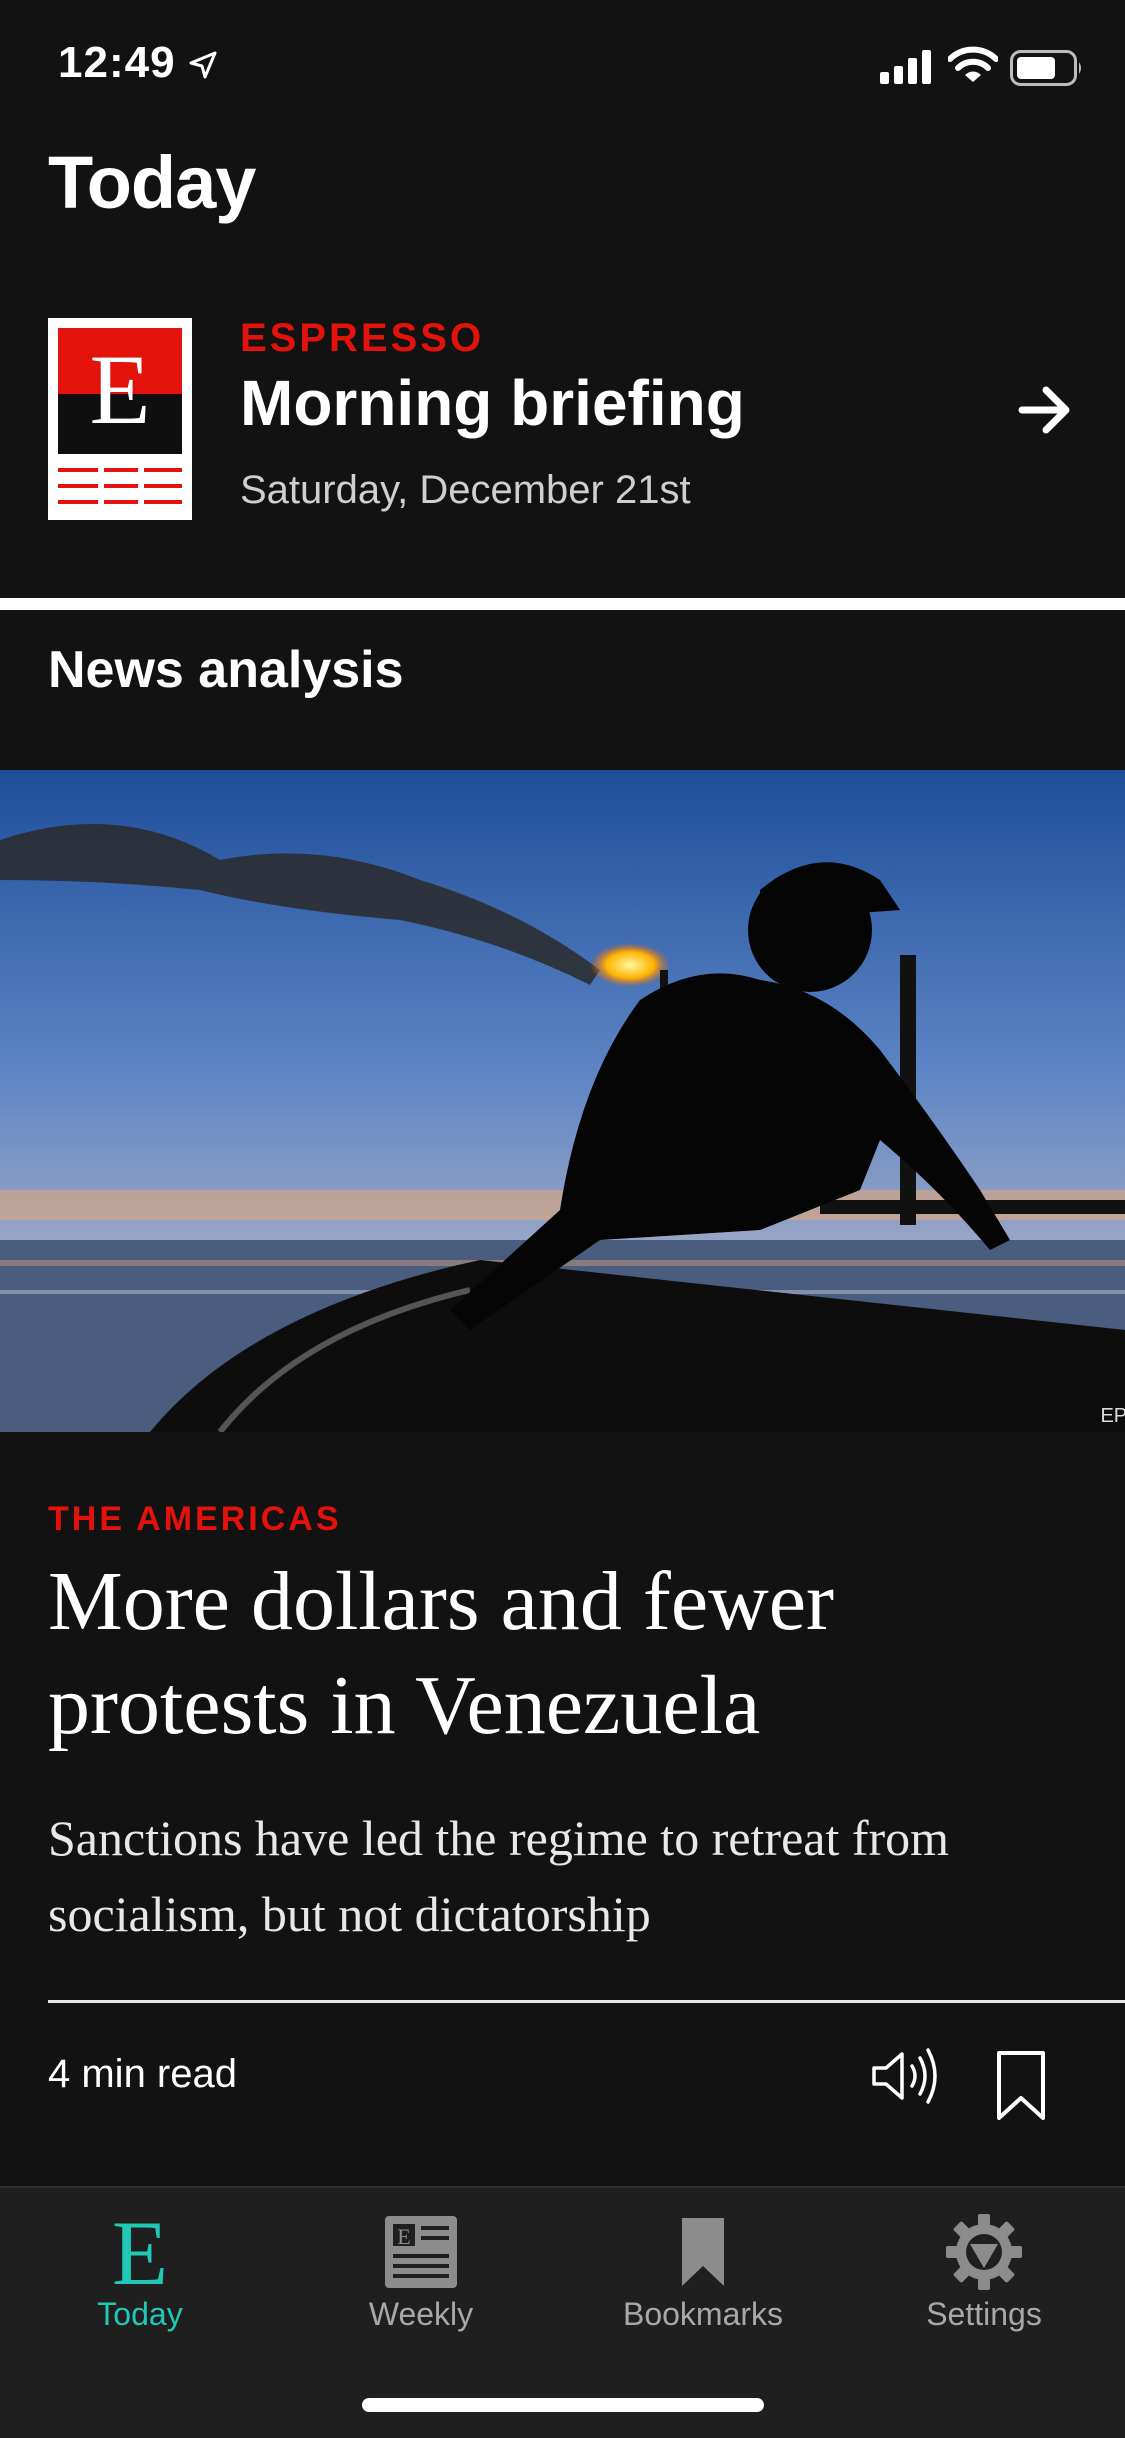 The height and width of the screenshot is (2438, 1125). I want to click on tab-weekly: E Weekly, so click(421, 2266).